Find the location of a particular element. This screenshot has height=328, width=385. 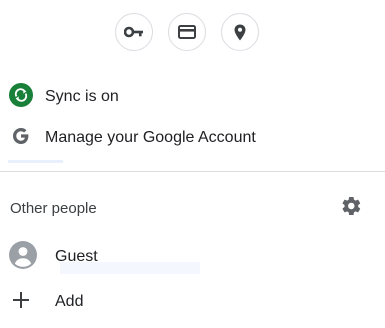

sync-row: Sync is on is located at coordinates (192, 97).